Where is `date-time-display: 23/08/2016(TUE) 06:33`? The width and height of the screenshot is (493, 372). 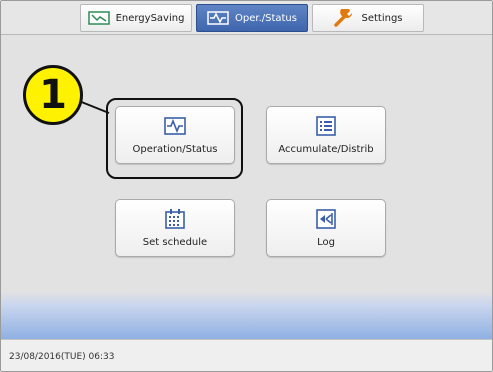
date-time-display: 23/08/2016(TUE) 06:33 is located at coordinates (62, 356).